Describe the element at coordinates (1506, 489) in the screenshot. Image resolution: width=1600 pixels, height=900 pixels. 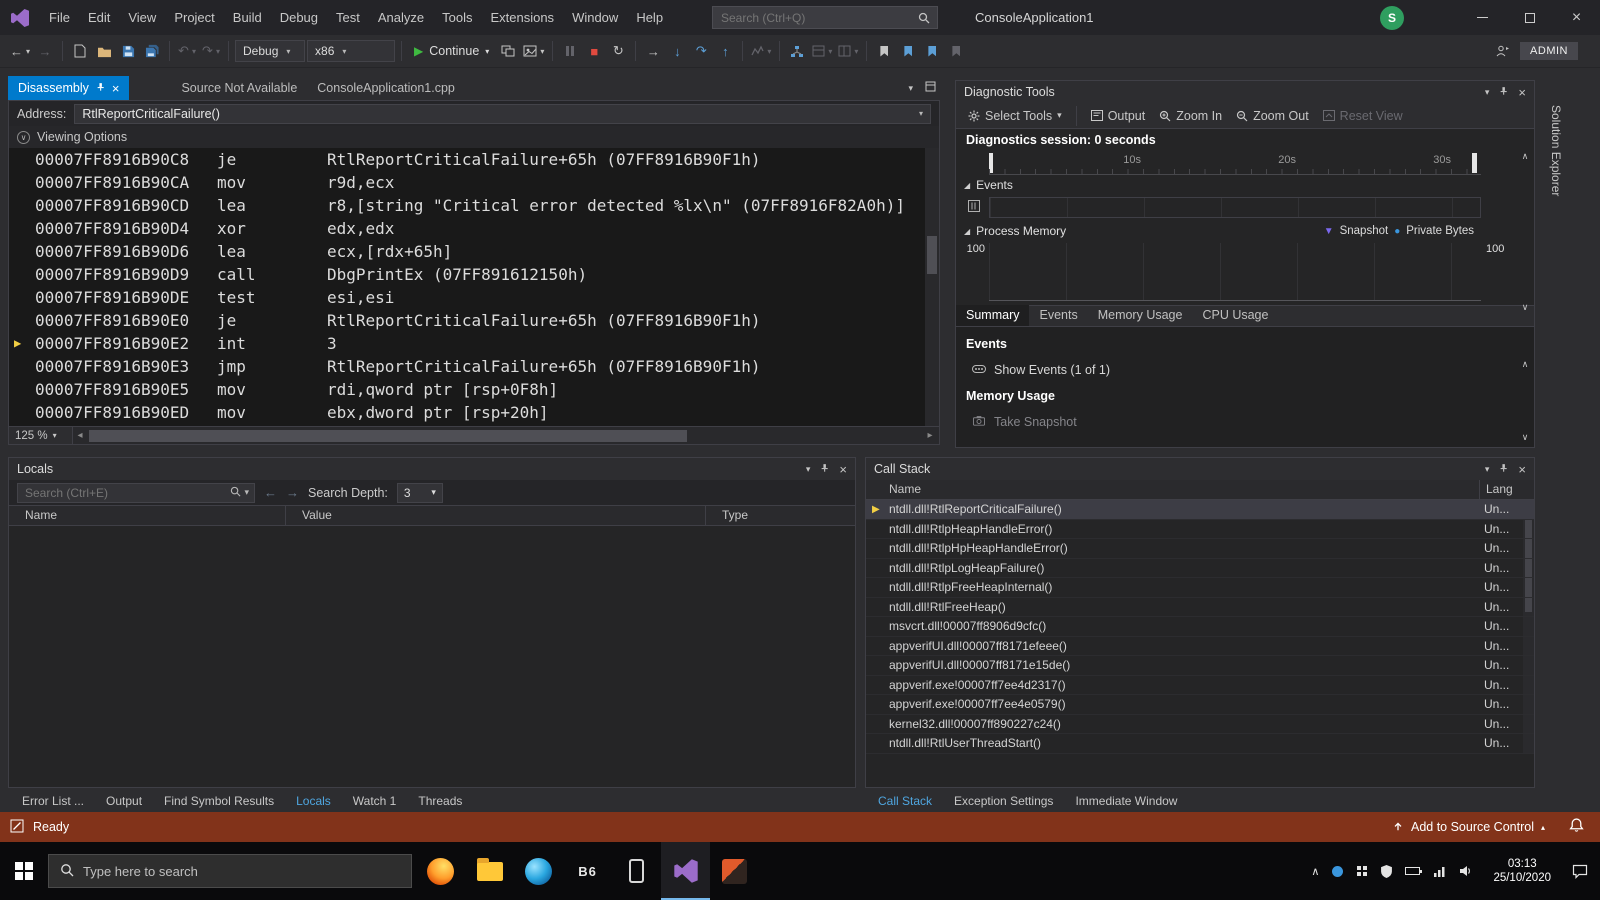
I see `lang-column-header: Lang` at that location.